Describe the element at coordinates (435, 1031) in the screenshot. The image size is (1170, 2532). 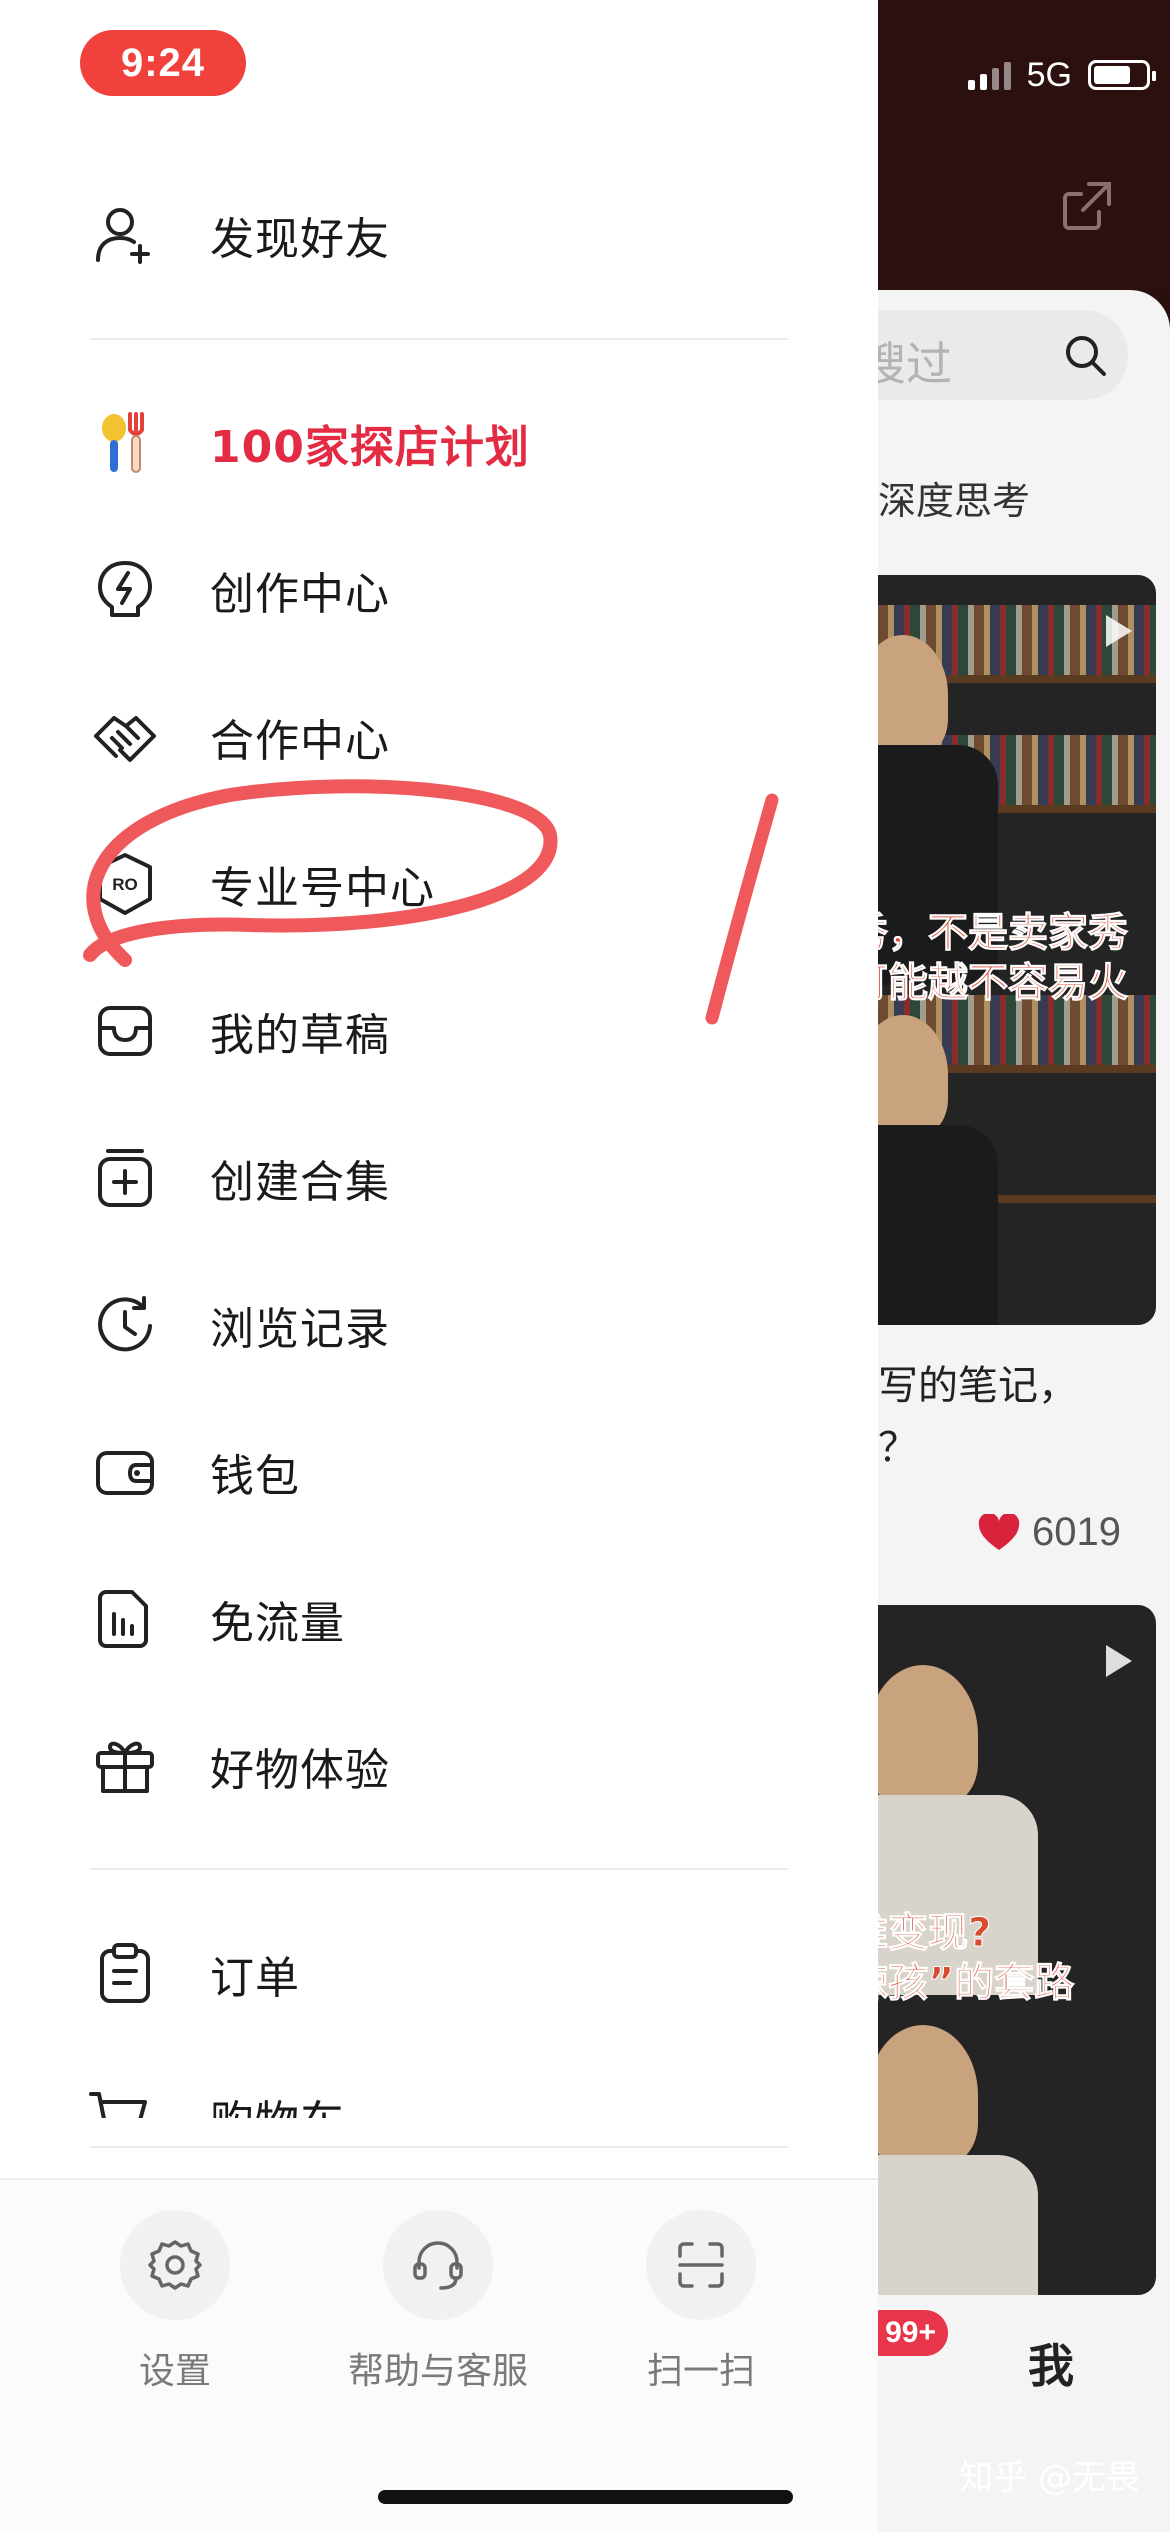
I see `menu-item-my-drafts: 我的草稿` at that location.